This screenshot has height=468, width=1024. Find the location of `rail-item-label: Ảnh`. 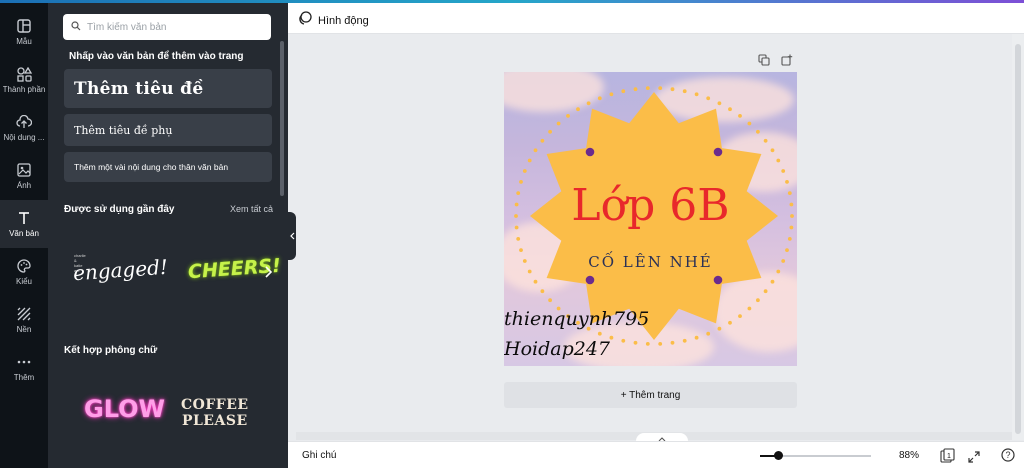

rail-item-label: Ảnh is located at coordinates (24, 185).